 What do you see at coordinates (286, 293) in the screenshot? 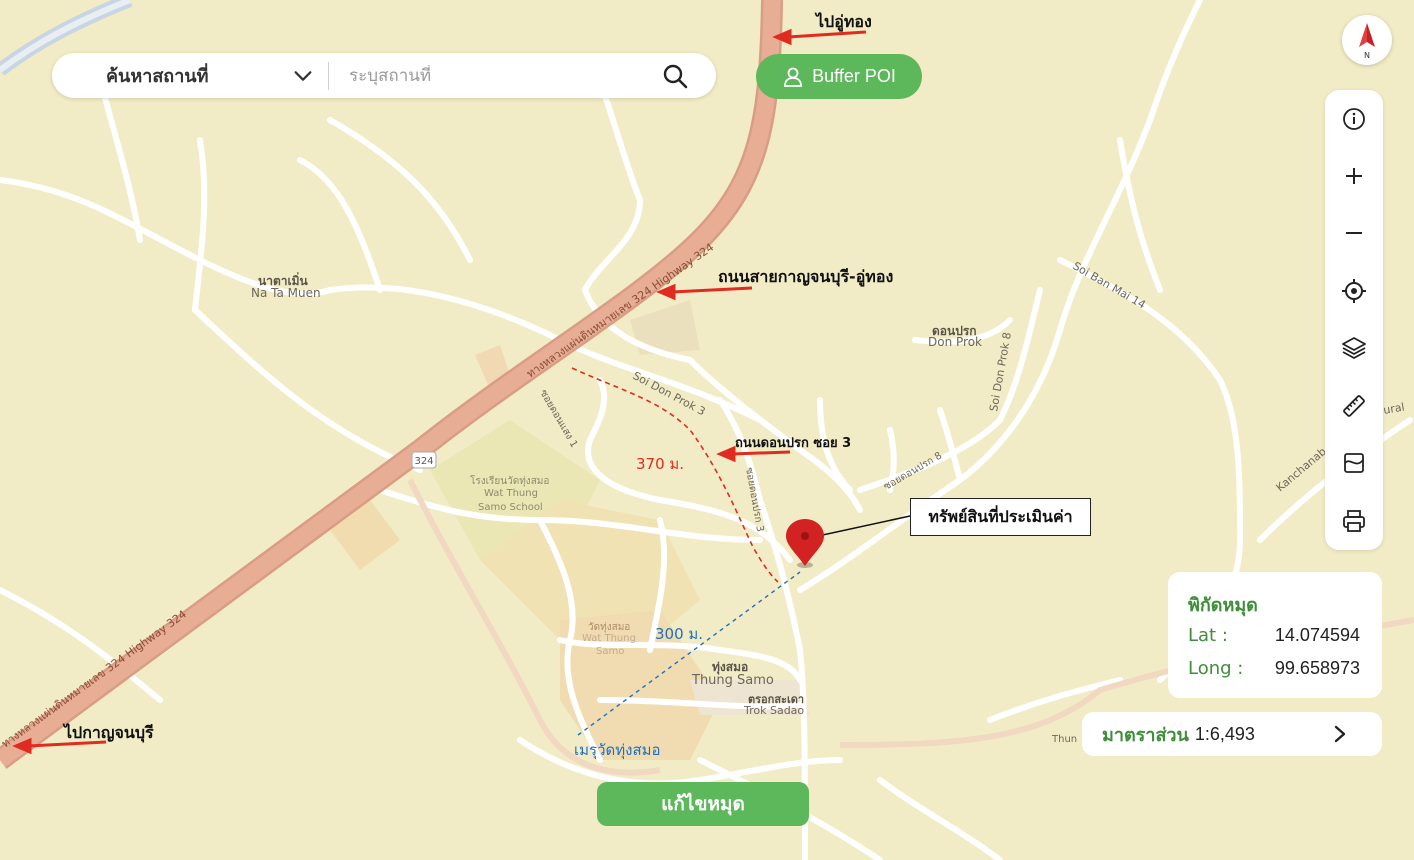
I see `place-na-ta-muen-en: Na Ta Muen` at bounding box center [286, 293].